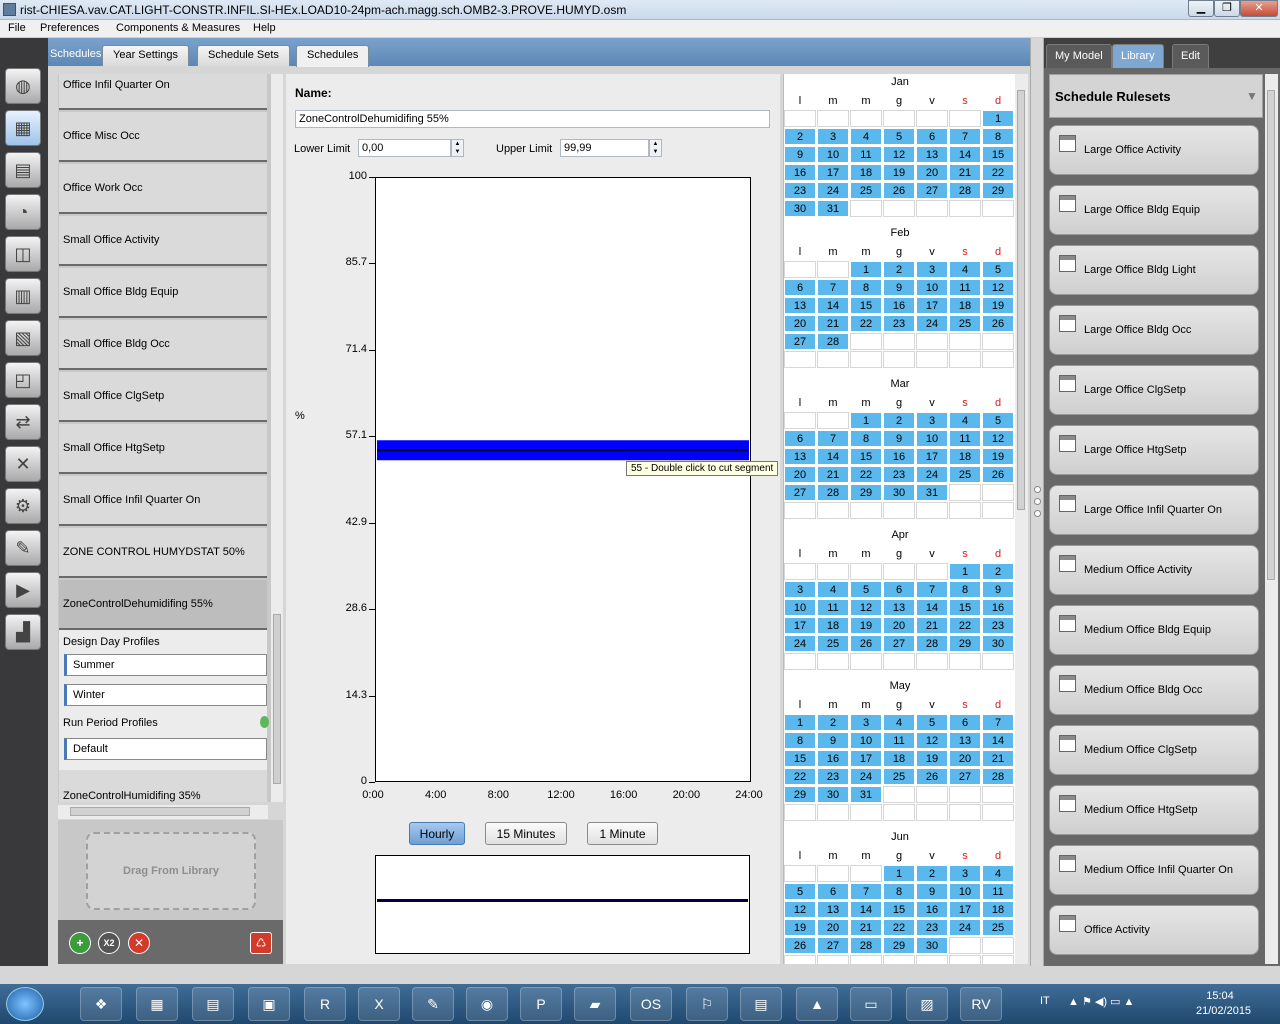 The image size is (1280, 1024). Describe the element at coordinates (965, 643) in the screenshot. I see `calendar-day: 29` at that location.